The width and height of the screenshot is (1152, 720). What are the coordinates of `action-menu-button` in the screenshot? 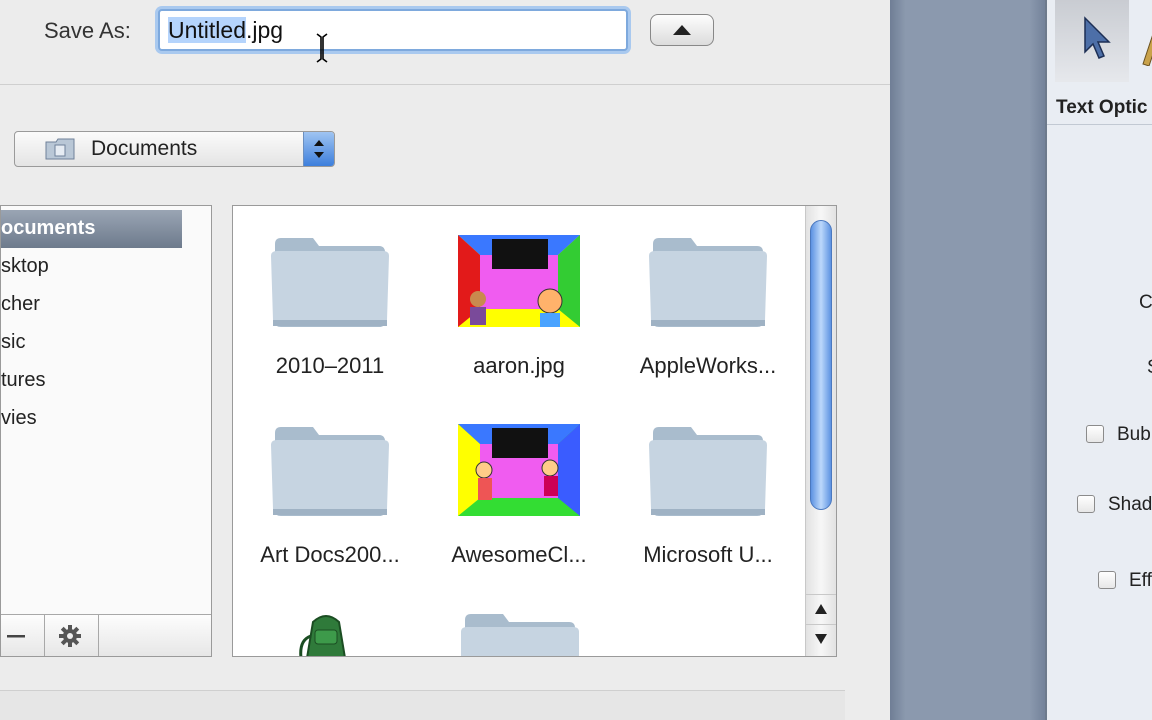 It's located at (71, 635).